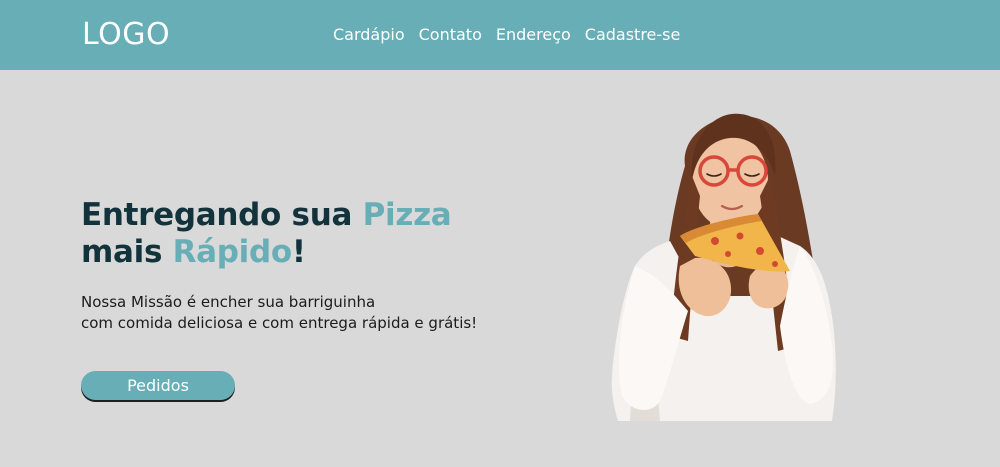 Image resolution: width=1000 pixels, height=467 pixels. I want to click on nav-link-cardapio: Cardápio, so click(369, 35).